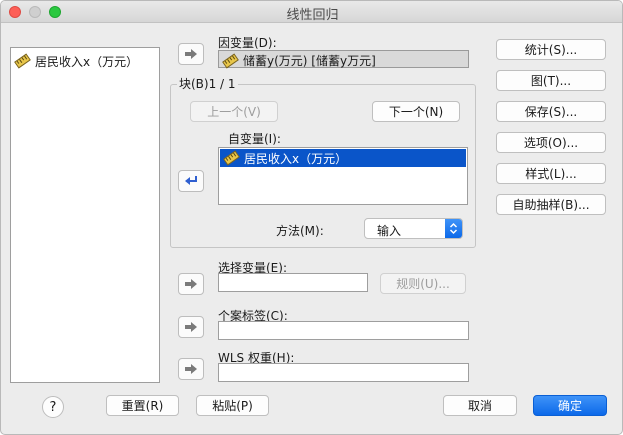 The height and width of the screenshot is (435, 623). I want to click on move-to-wls-button, so click(191, 369).